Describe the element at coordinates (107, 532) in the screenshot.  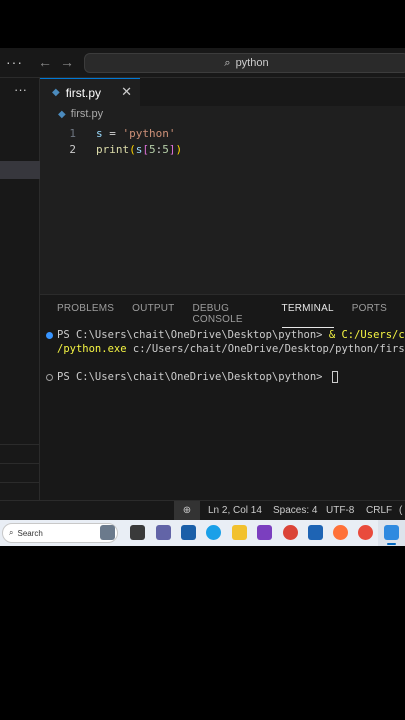
I see `search-highlight-icon` at that location.